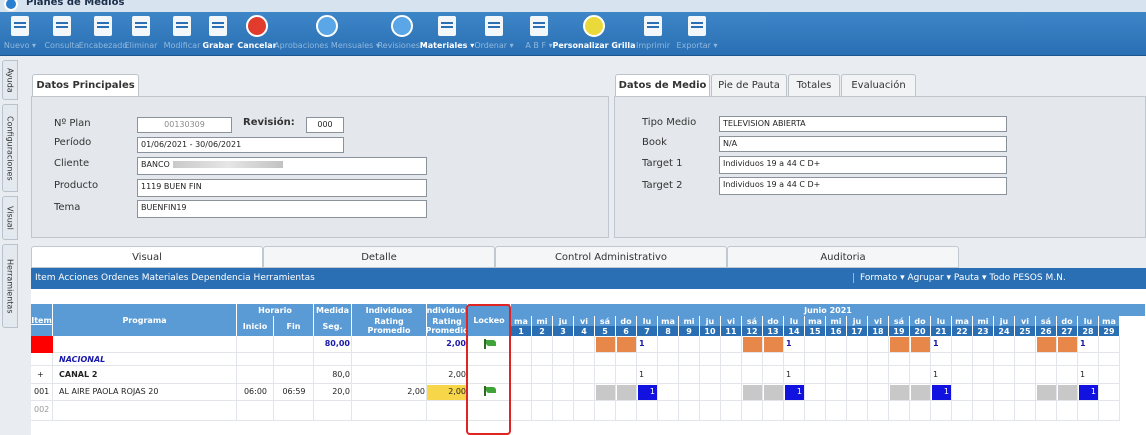 The height and width of the screenshot is (435, 1146). I want to click on toolbar-button-exportar: Exportar ▾, so click(697, 34).